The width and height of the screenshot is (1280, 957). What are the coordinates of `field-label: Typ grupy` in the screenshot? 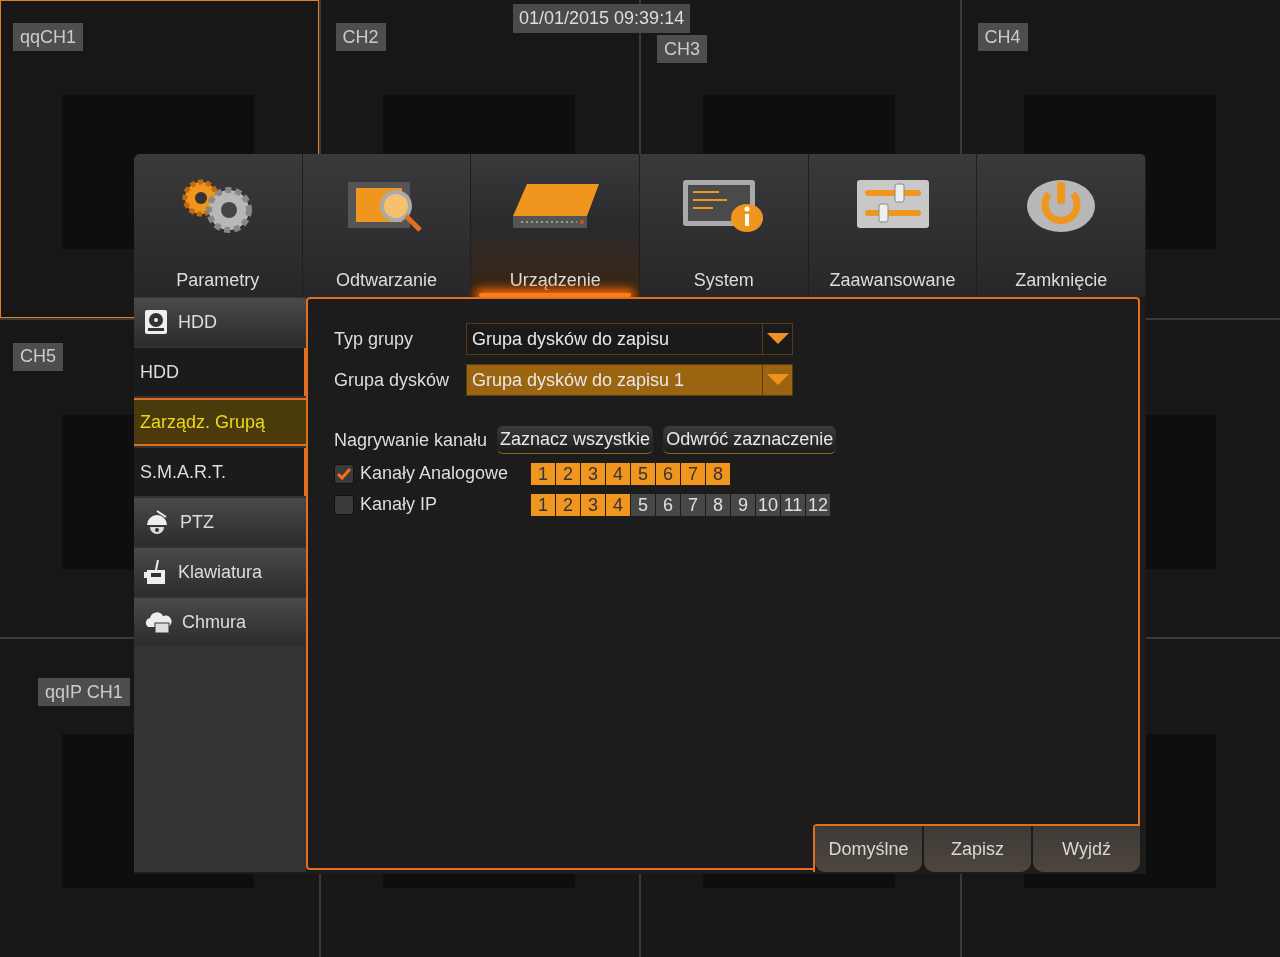 It's located at (374, 339).